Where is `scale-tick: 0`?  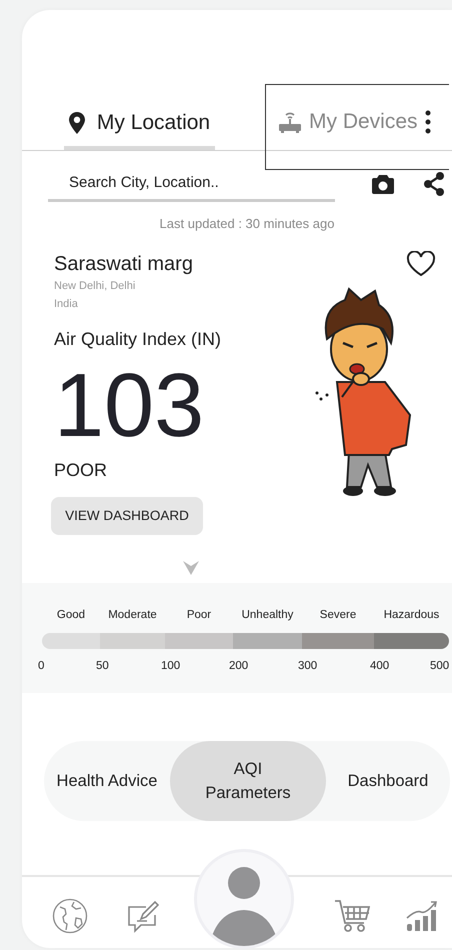 scale-tick: 0 is located at coordinates (41, 666).